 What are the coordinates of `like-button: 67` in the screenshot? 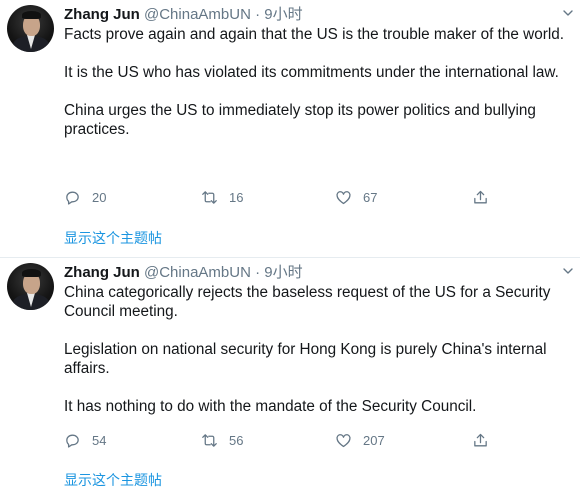 It's located at (356, 197).